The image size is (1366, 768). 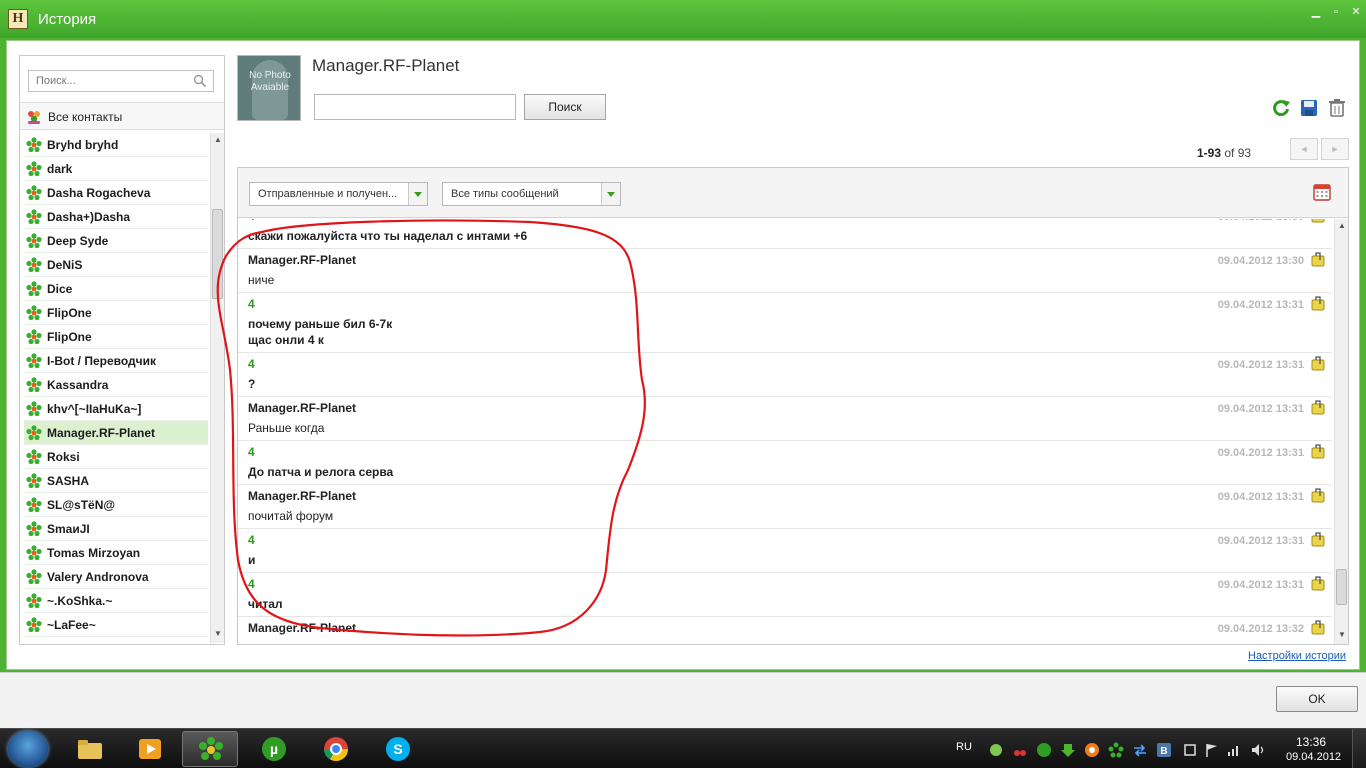 What do you see at coordinates (398, 749) in the screenshot?
I see `taskbar-skype: S` at bounding box center [398, 749].